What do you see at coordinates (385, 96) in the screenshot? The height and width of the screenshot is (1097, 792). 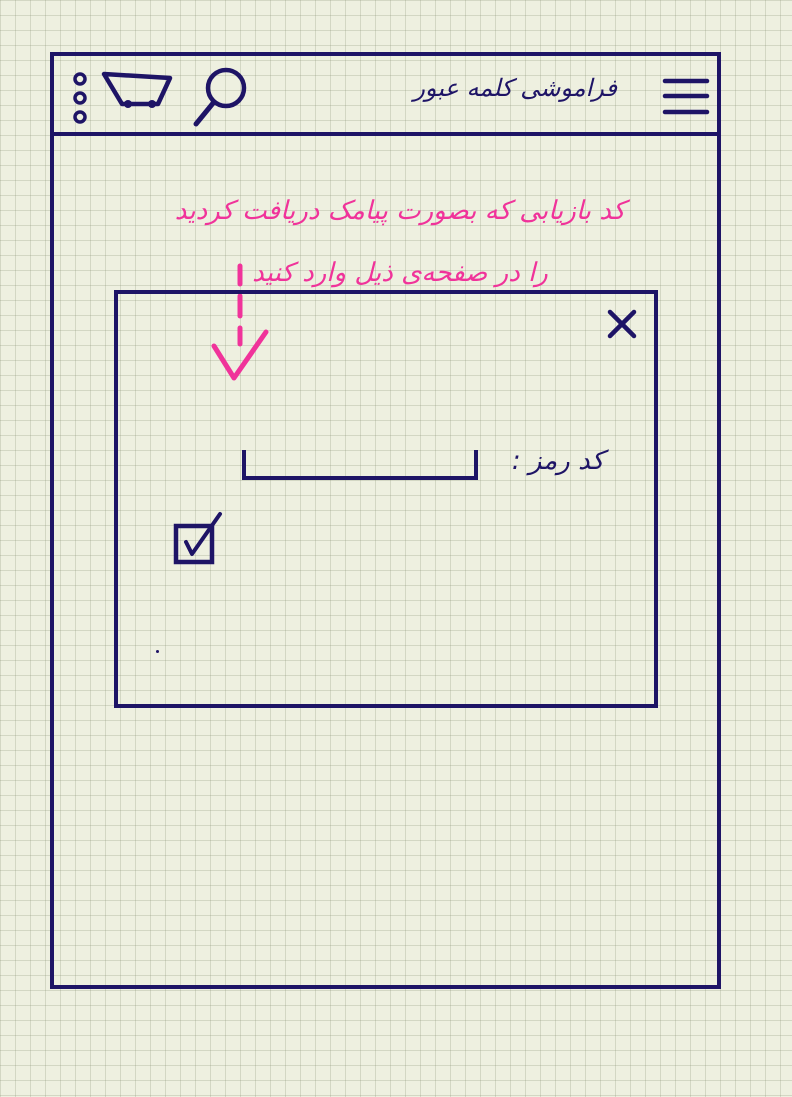 I see `app-header: فراموشی کلمه عبور` at bounding box center [385, 96].